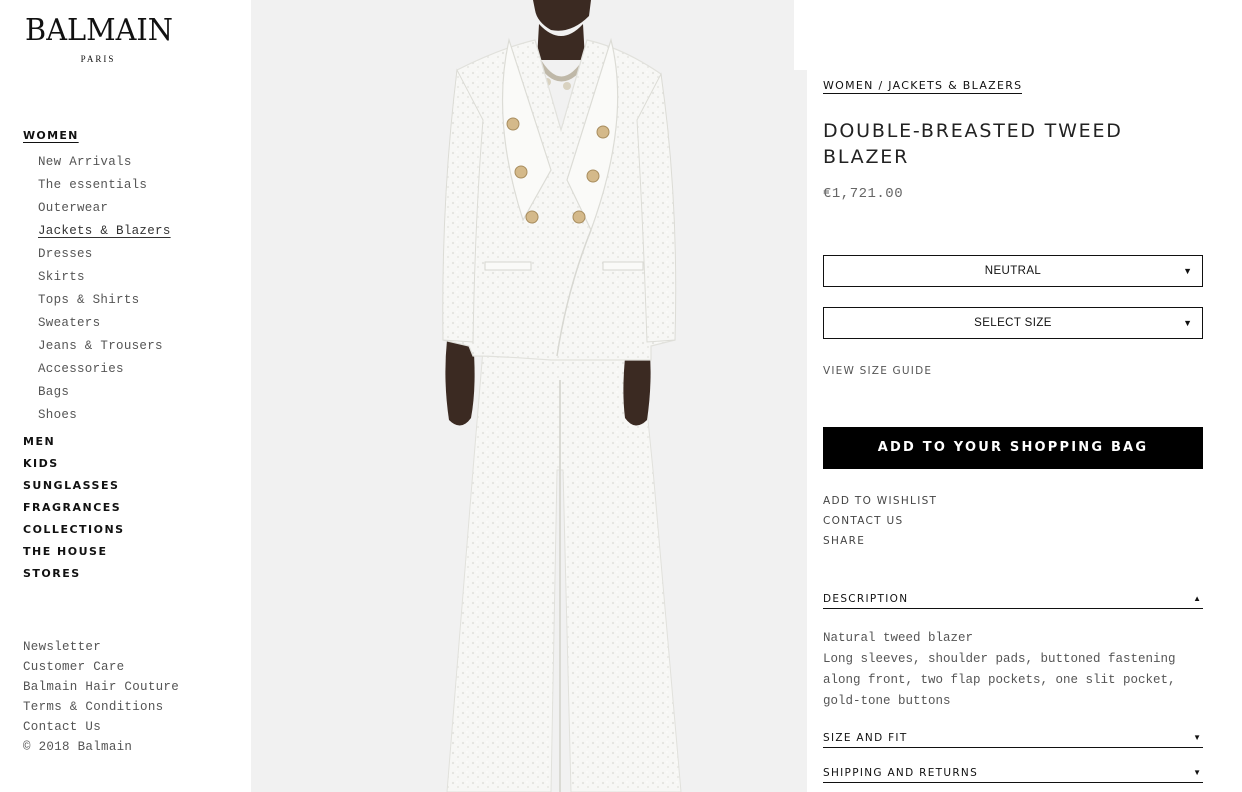 Image resolution: width=1242 pixels, height=792 pixels. What do you see at coordinates (973, 144) in the screenshot?
I see `product-title: DOUBLE-BREASTED TWEED BLAZER` at bounding box center [973, 144].